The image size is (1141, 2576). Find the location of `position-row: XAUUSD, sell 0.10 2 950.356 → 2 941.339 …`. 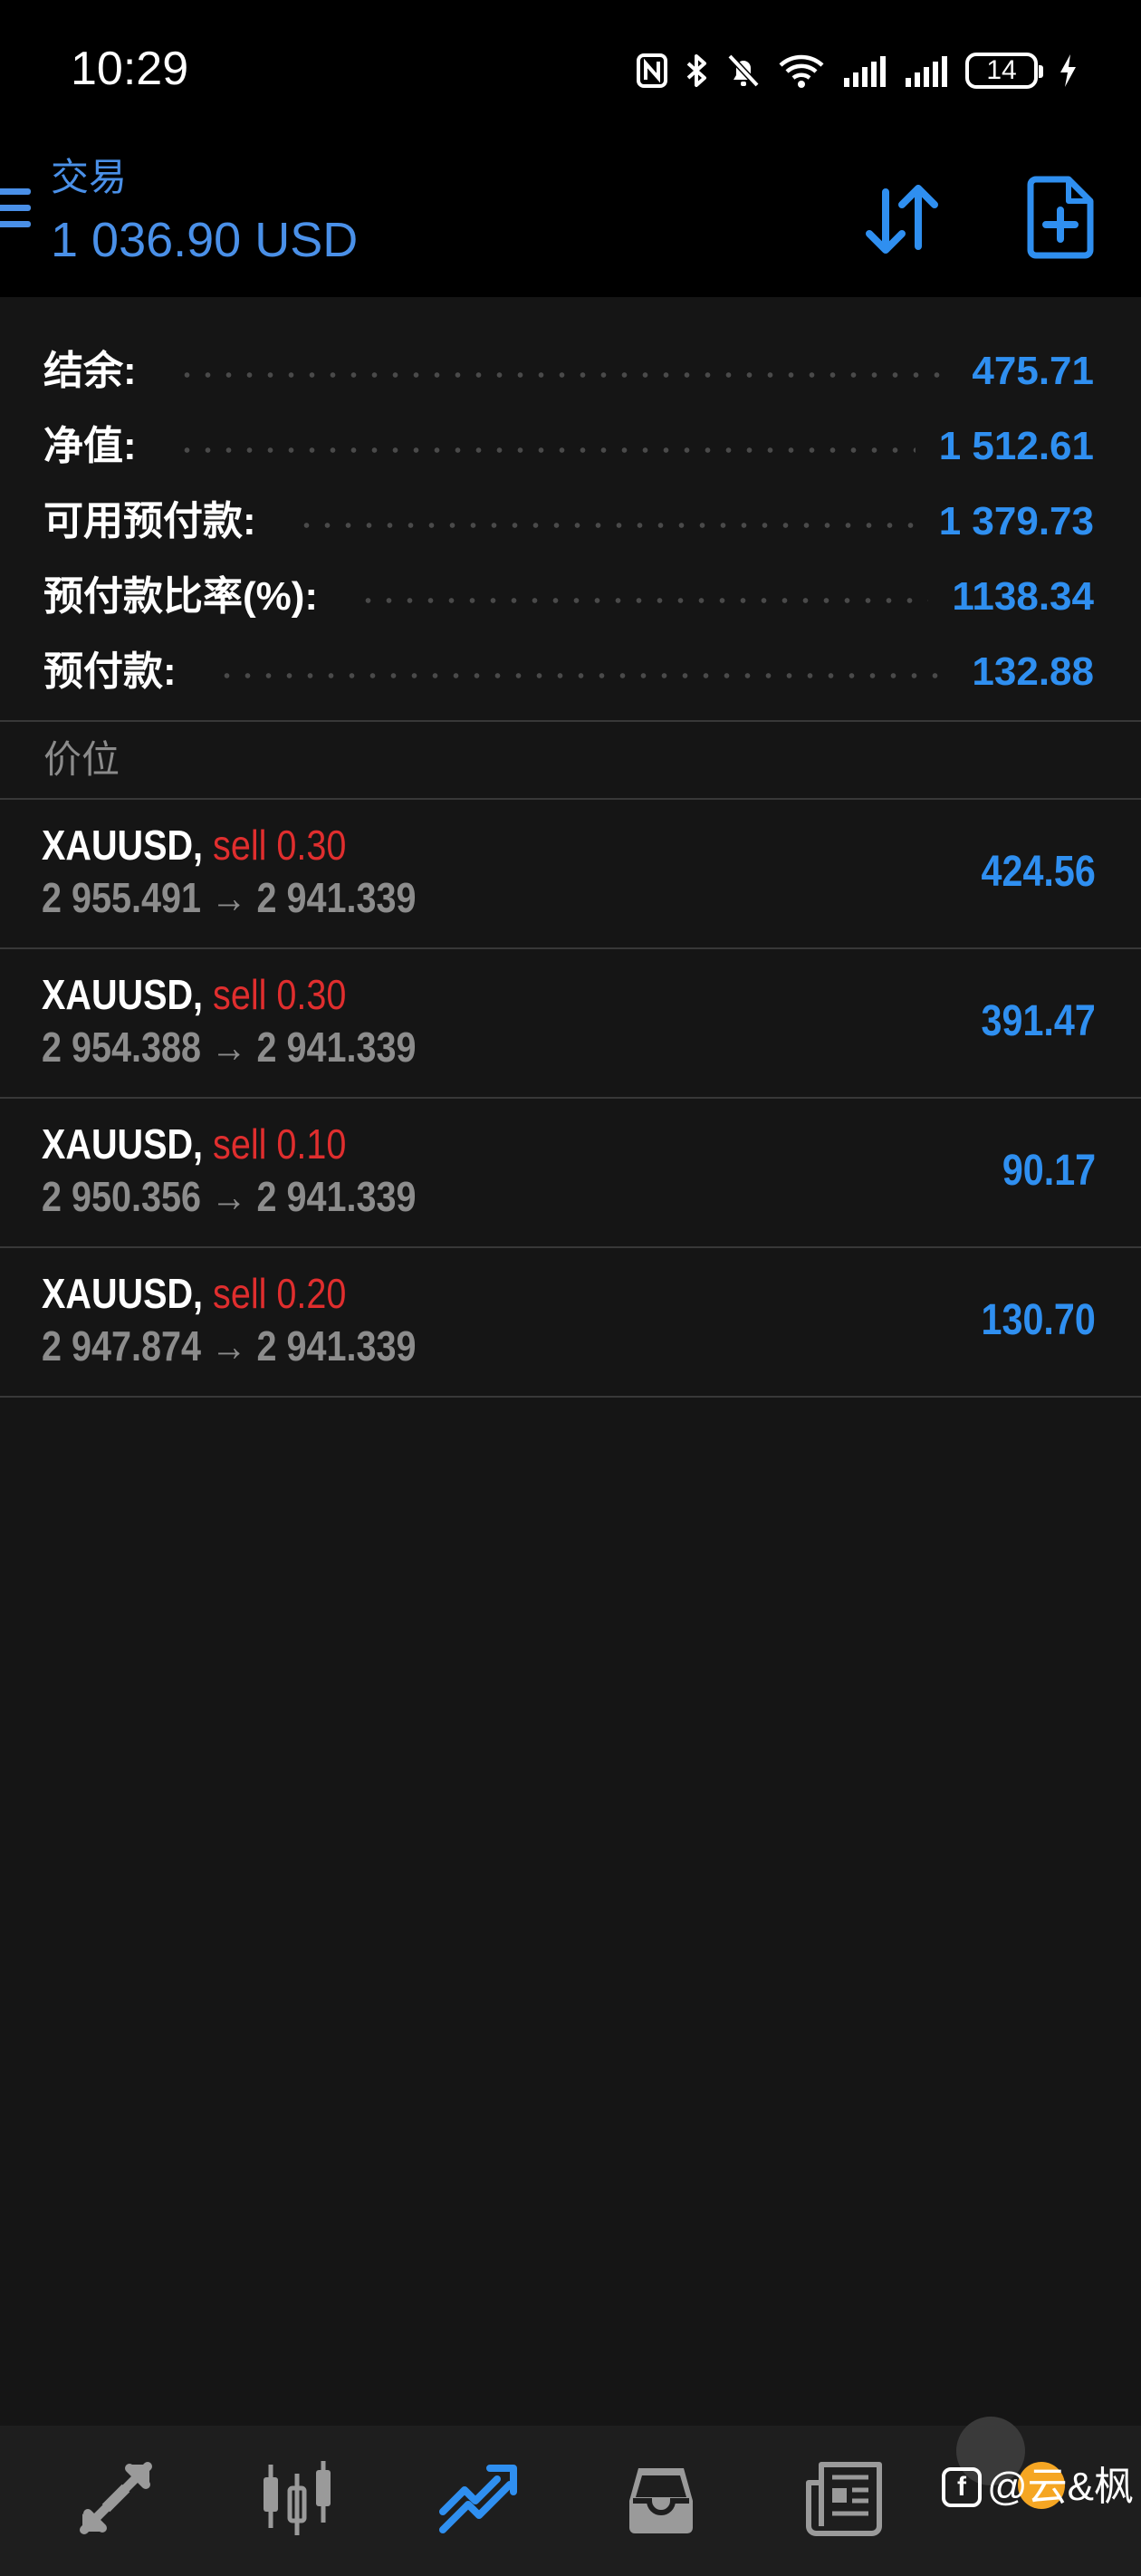

position-row: XAUUSD, sell 0.10 2 950.356 → 2 941.339 … is located at coordinates (570, 1171).